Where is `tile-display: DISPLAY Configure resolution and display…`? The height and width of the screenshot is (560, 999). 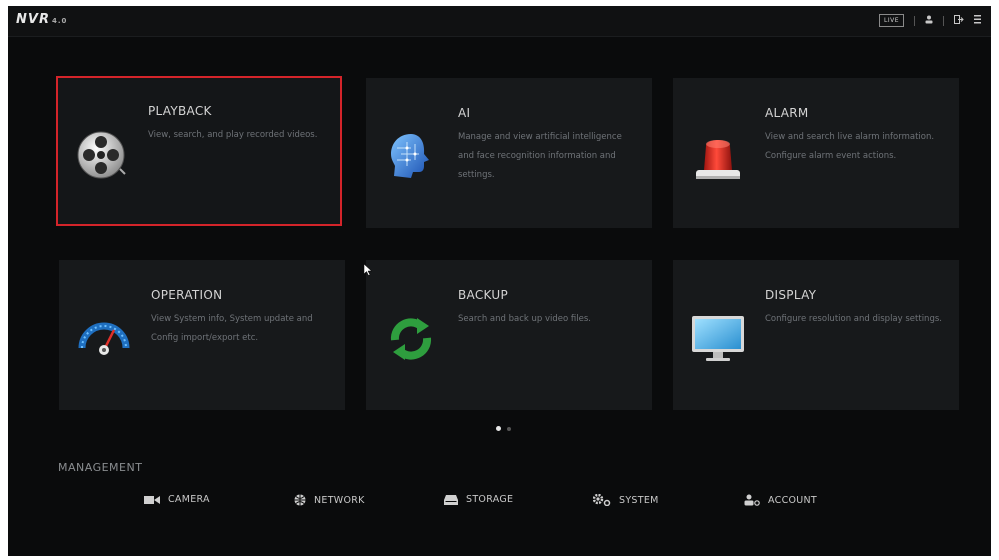
tile-display: DISPLAY Configure resolution and display… is located at coordinates (816, 335).